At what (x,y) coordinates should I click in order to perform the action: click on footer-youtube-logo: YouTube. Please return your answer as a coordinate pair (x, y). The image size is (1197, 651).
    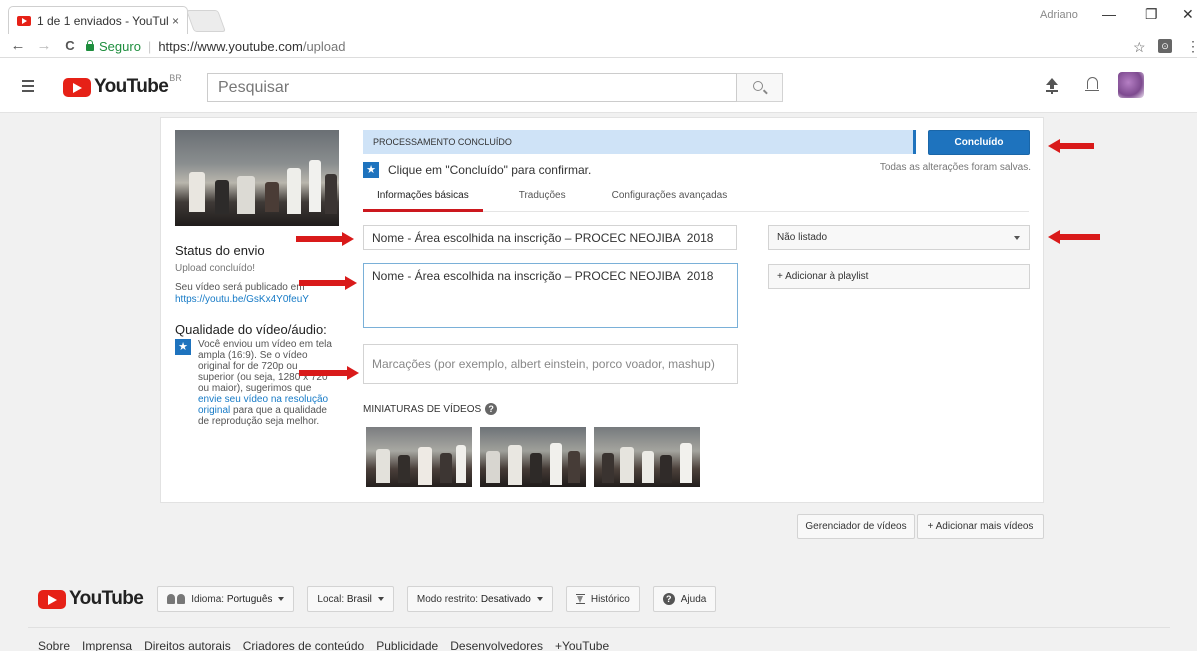
    Looking at the image, I should click on (91, 599).